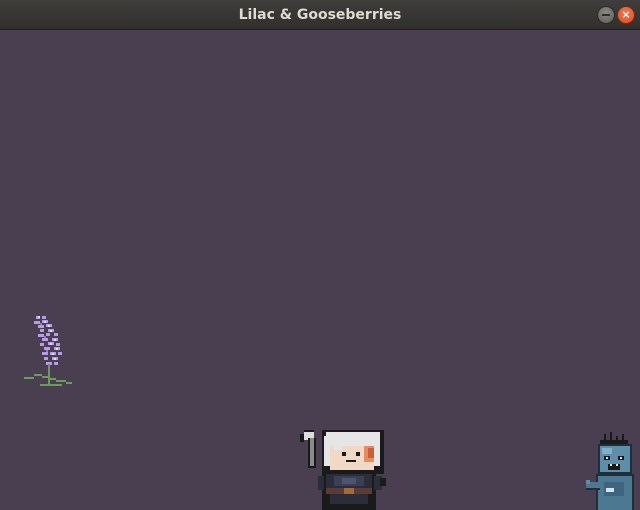 This screenshot has width=640, height=510. I want to click on close-icon: ×, so click(626, 14).